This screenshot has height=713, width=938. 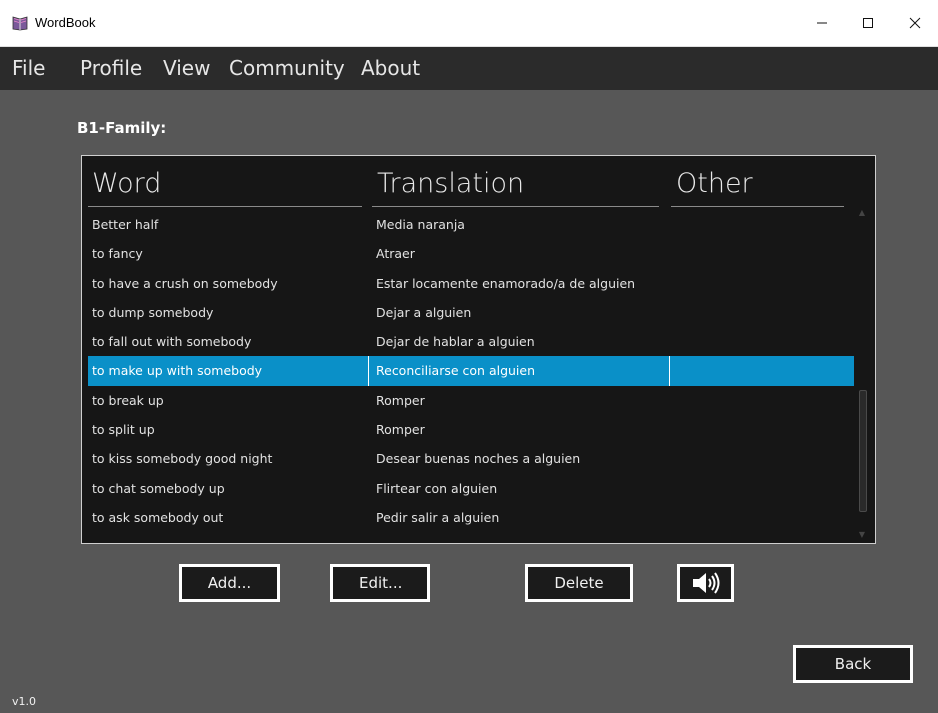 I want to click on back-button-label: Back, so click(x=853, y=664).